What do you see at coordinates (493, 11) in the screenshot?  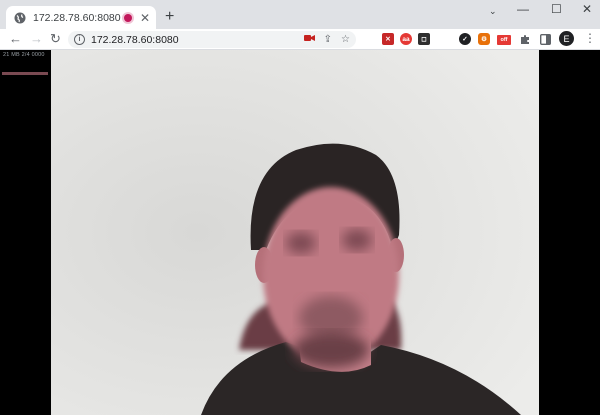 I see `chevron-down-icon: ⌄` at bounding box center [493, 11].